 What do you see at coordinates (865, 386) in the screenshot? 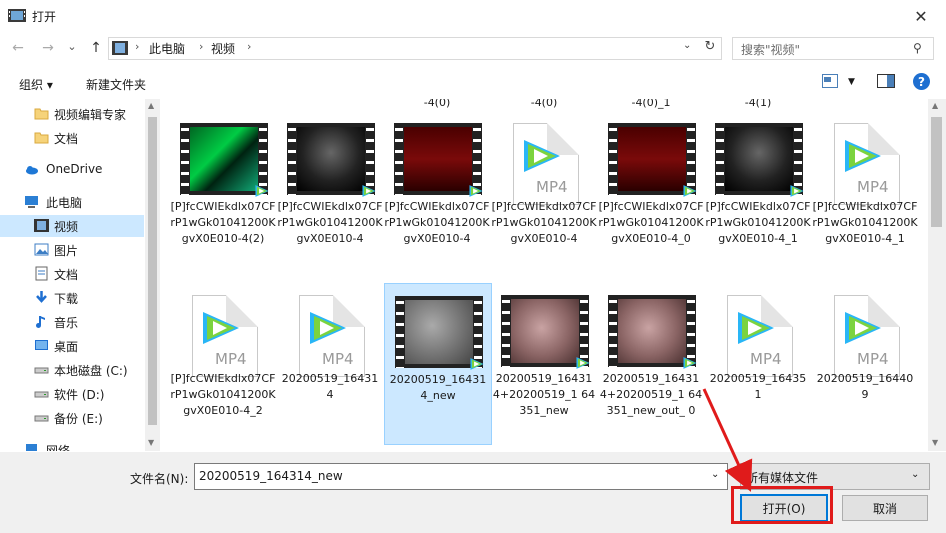
I see `file-name-label: 20200519_16440 9` at bounding box center [865, 386].